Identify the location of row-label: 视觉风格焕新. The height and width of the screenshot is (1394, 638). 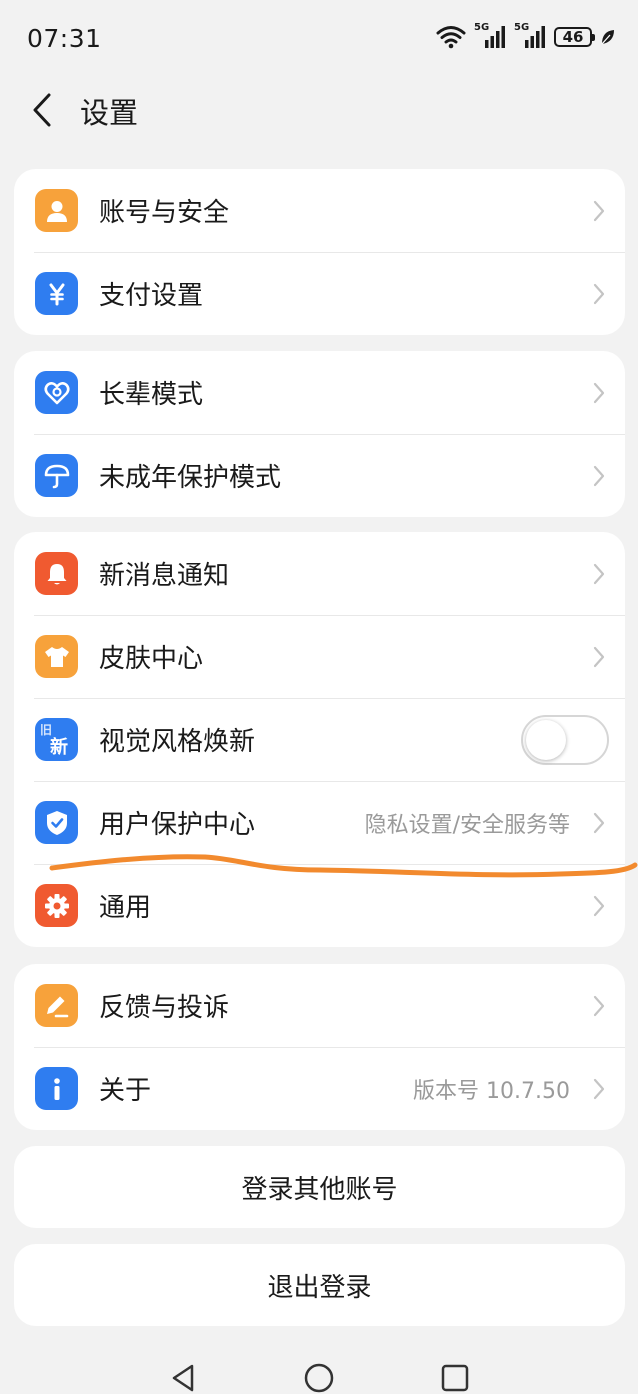
(177, 742).